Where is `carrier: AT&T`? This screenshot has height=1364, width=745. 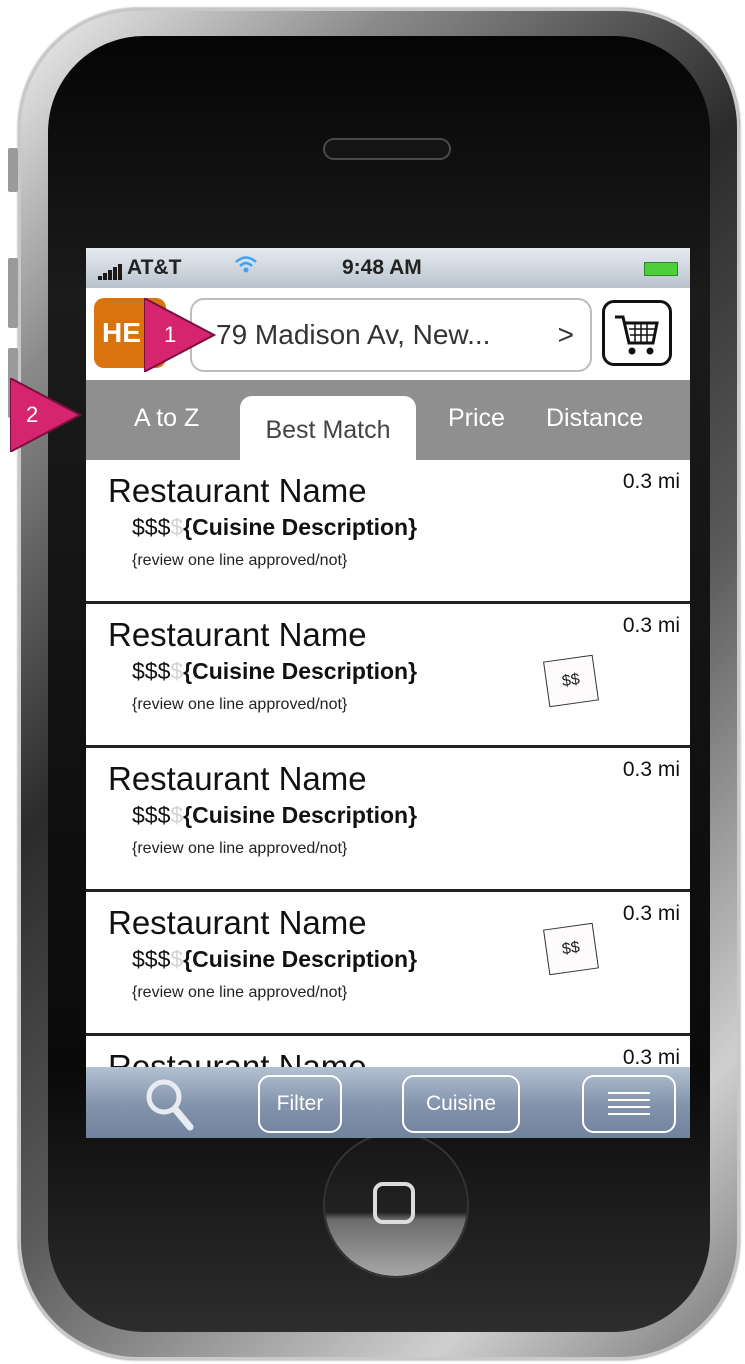 carrier: AT&T is located at coordinates (139, 268).